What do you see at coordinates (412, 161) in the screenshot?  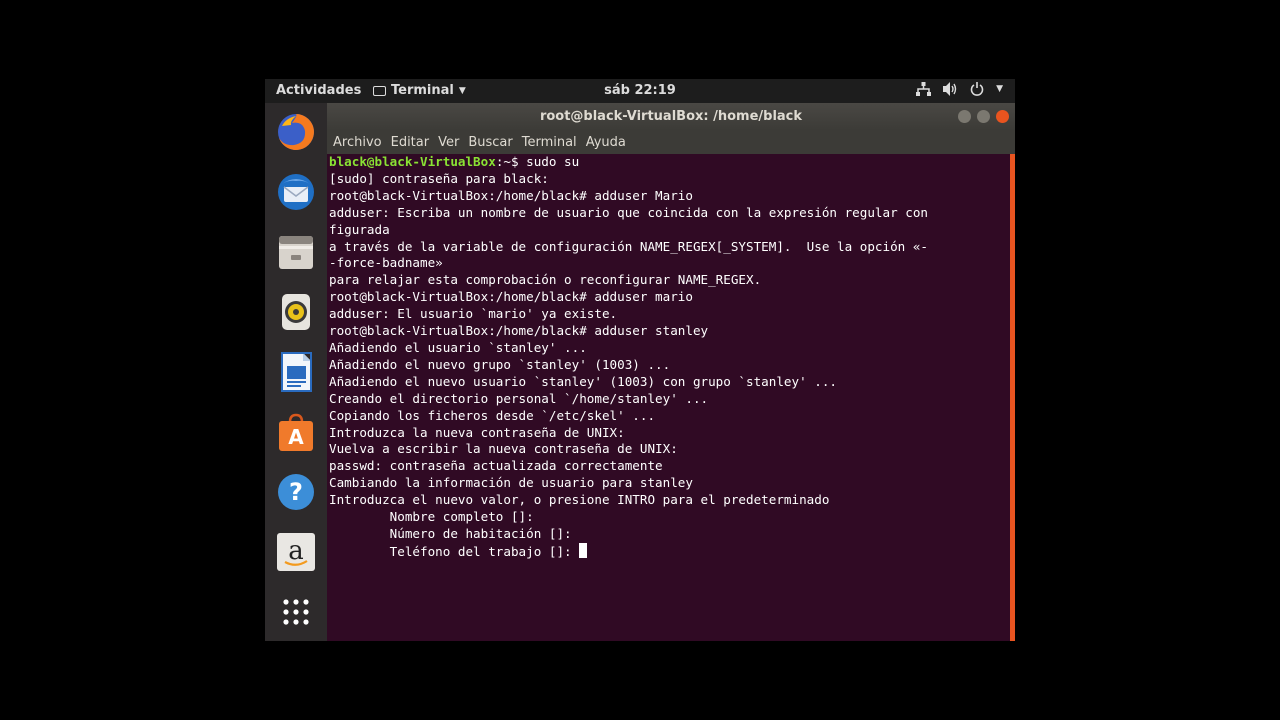 I see `prompt-user: black@black-VirtualBox` at bounding box center [412, 161].